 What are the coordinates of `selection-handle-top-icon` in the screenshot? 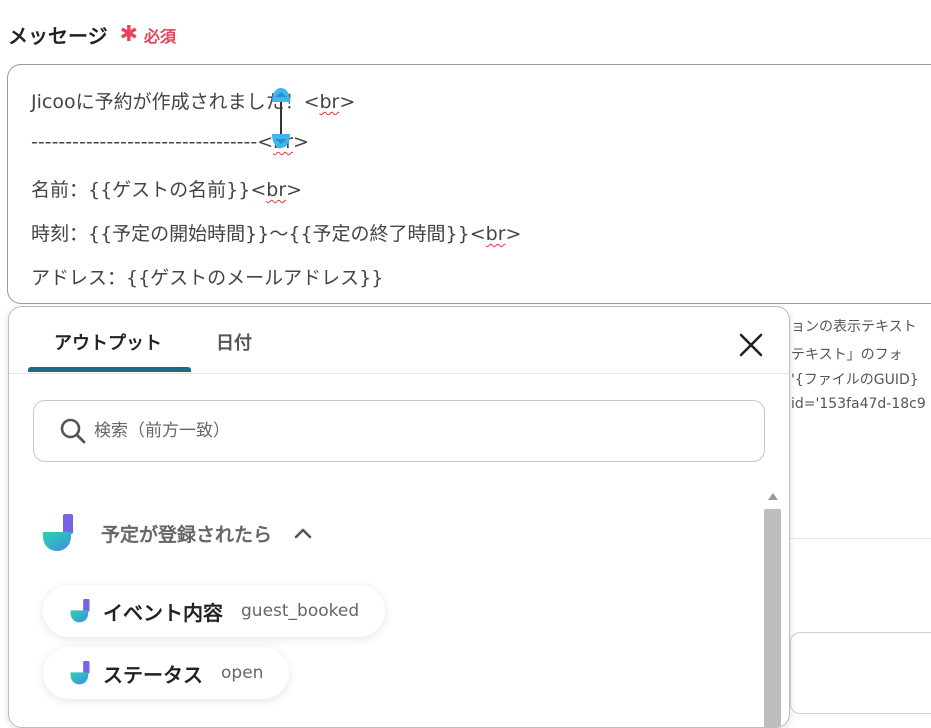 It's located at (281, 95).